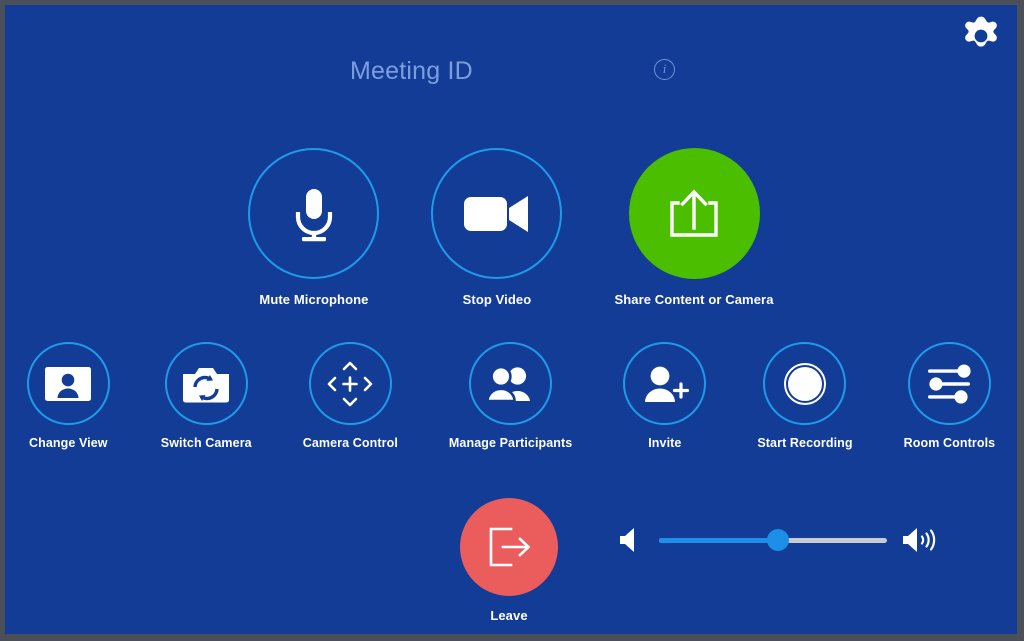 This screenshot has height=641, width=1024. I want to click on change-view-label: Change View, so click(68, 443).